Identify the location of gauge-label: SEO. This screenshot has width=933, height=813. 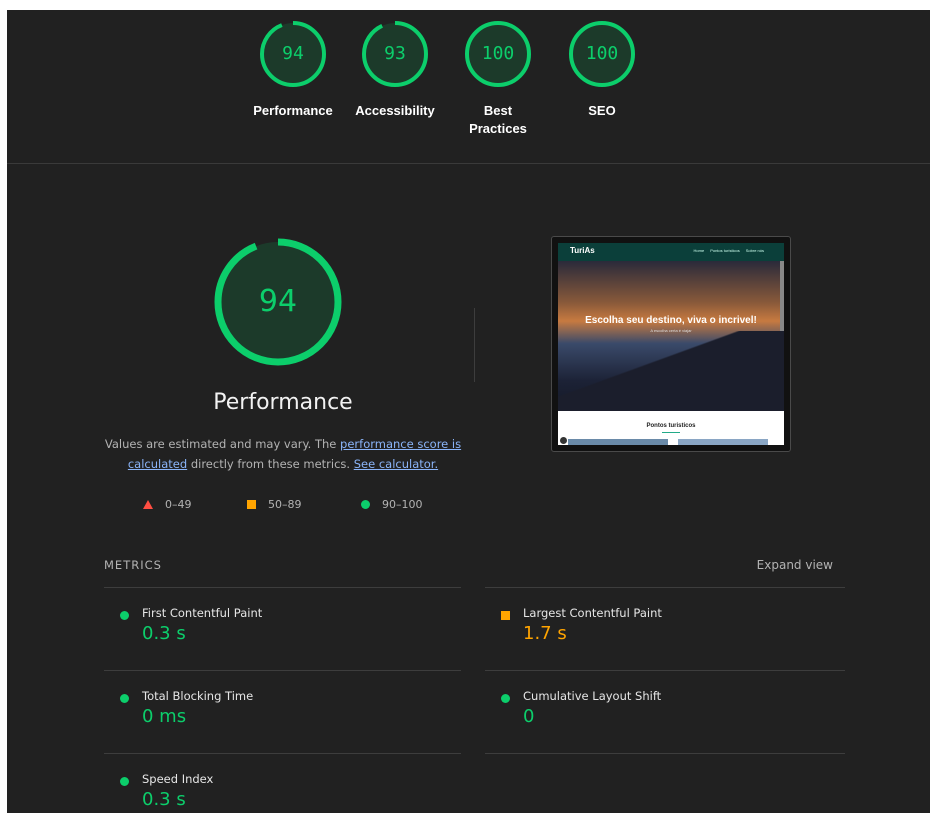
(602, 110).